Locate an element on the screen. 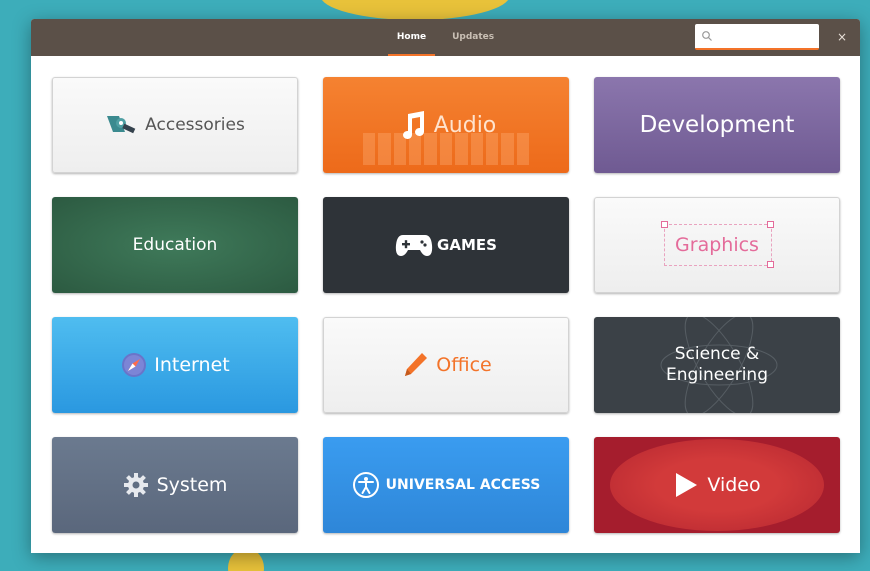  category-graphics: Graphics is located at coordinates (717, 245).